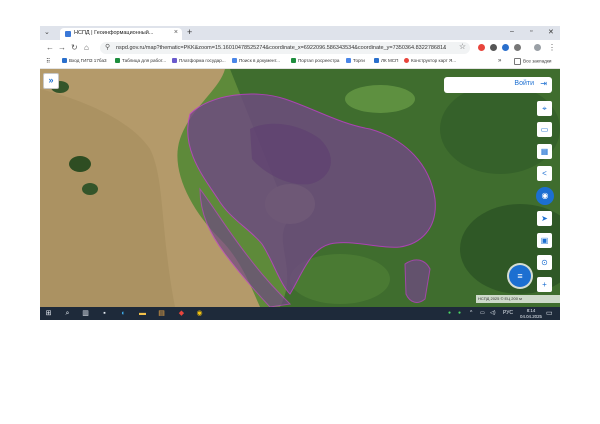  I want to click on browser-menu-icon: ⋮, so click(552, 47).